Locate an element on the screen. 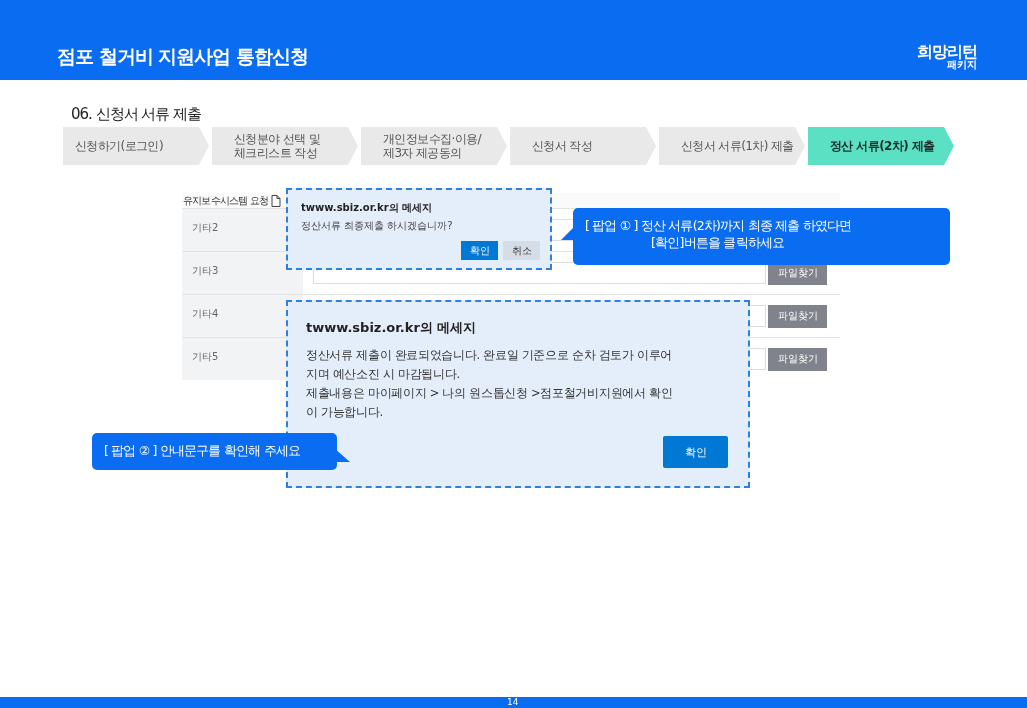 The height and width of the screenshot is (708, 1027). cancel-button: 취소 is located at coordinates (521, 250).